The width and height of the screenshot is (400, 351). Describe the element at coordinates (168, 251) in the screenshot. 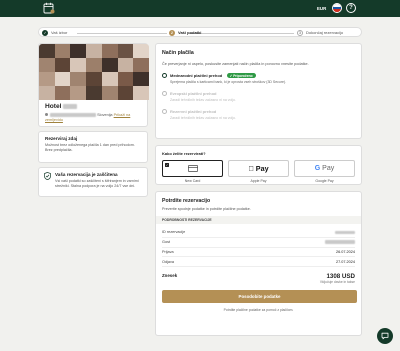

I see `row-label: Prijava` at that location.